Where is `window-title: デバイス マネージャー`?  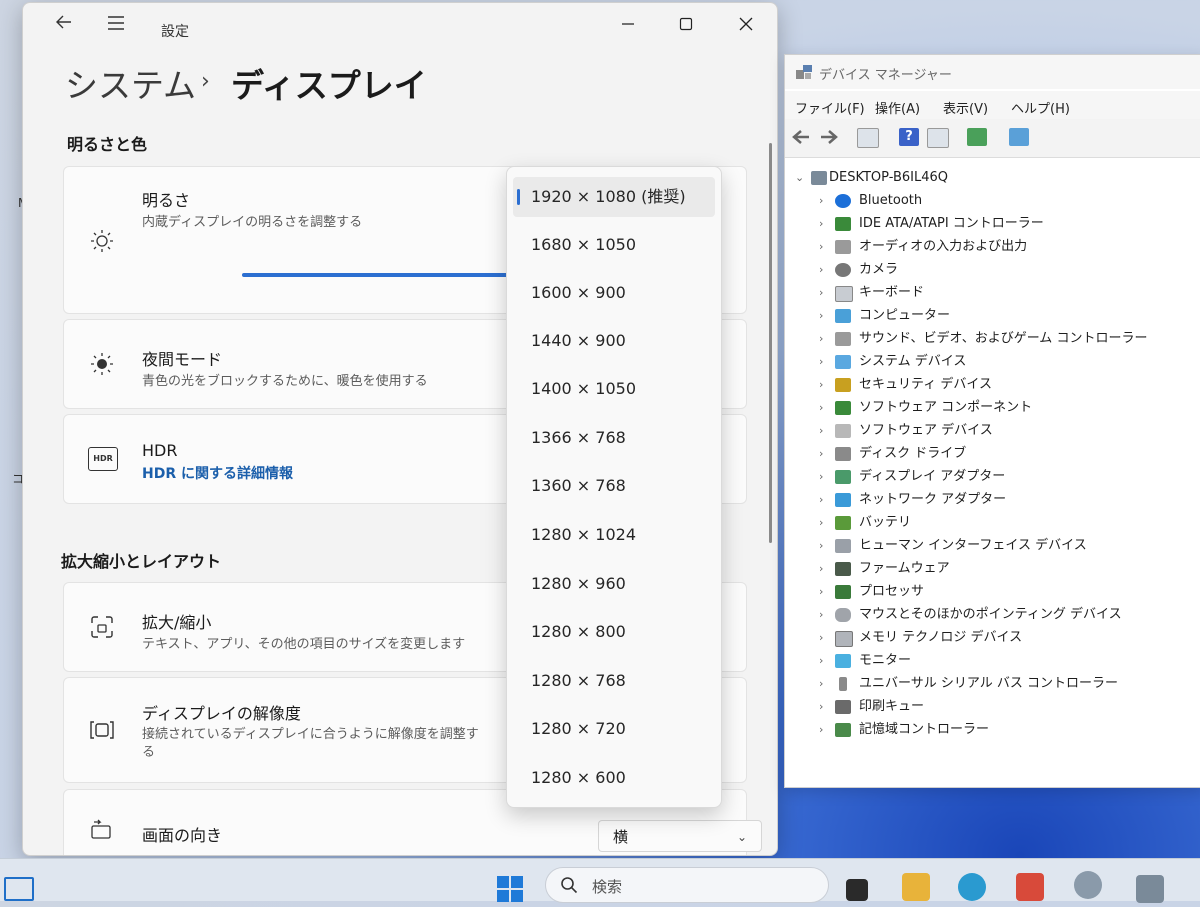
window-title: デバイス マネージャー is located at coordinates (885, 75).